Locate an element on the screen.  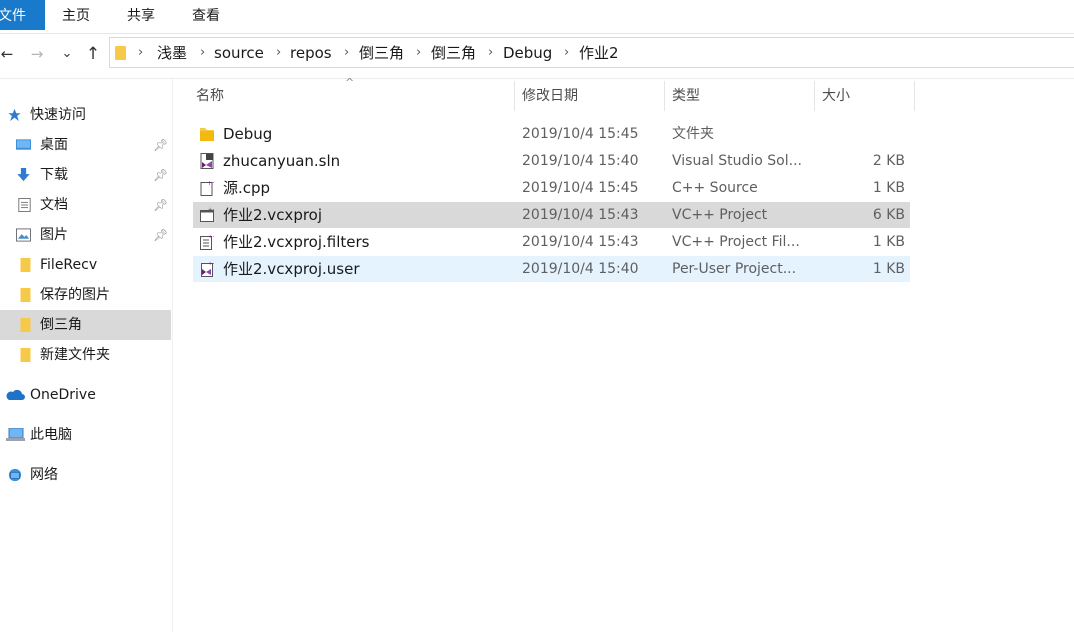
sidebar-item-filerecv: FileRecv is located at coordinates (85, 265).